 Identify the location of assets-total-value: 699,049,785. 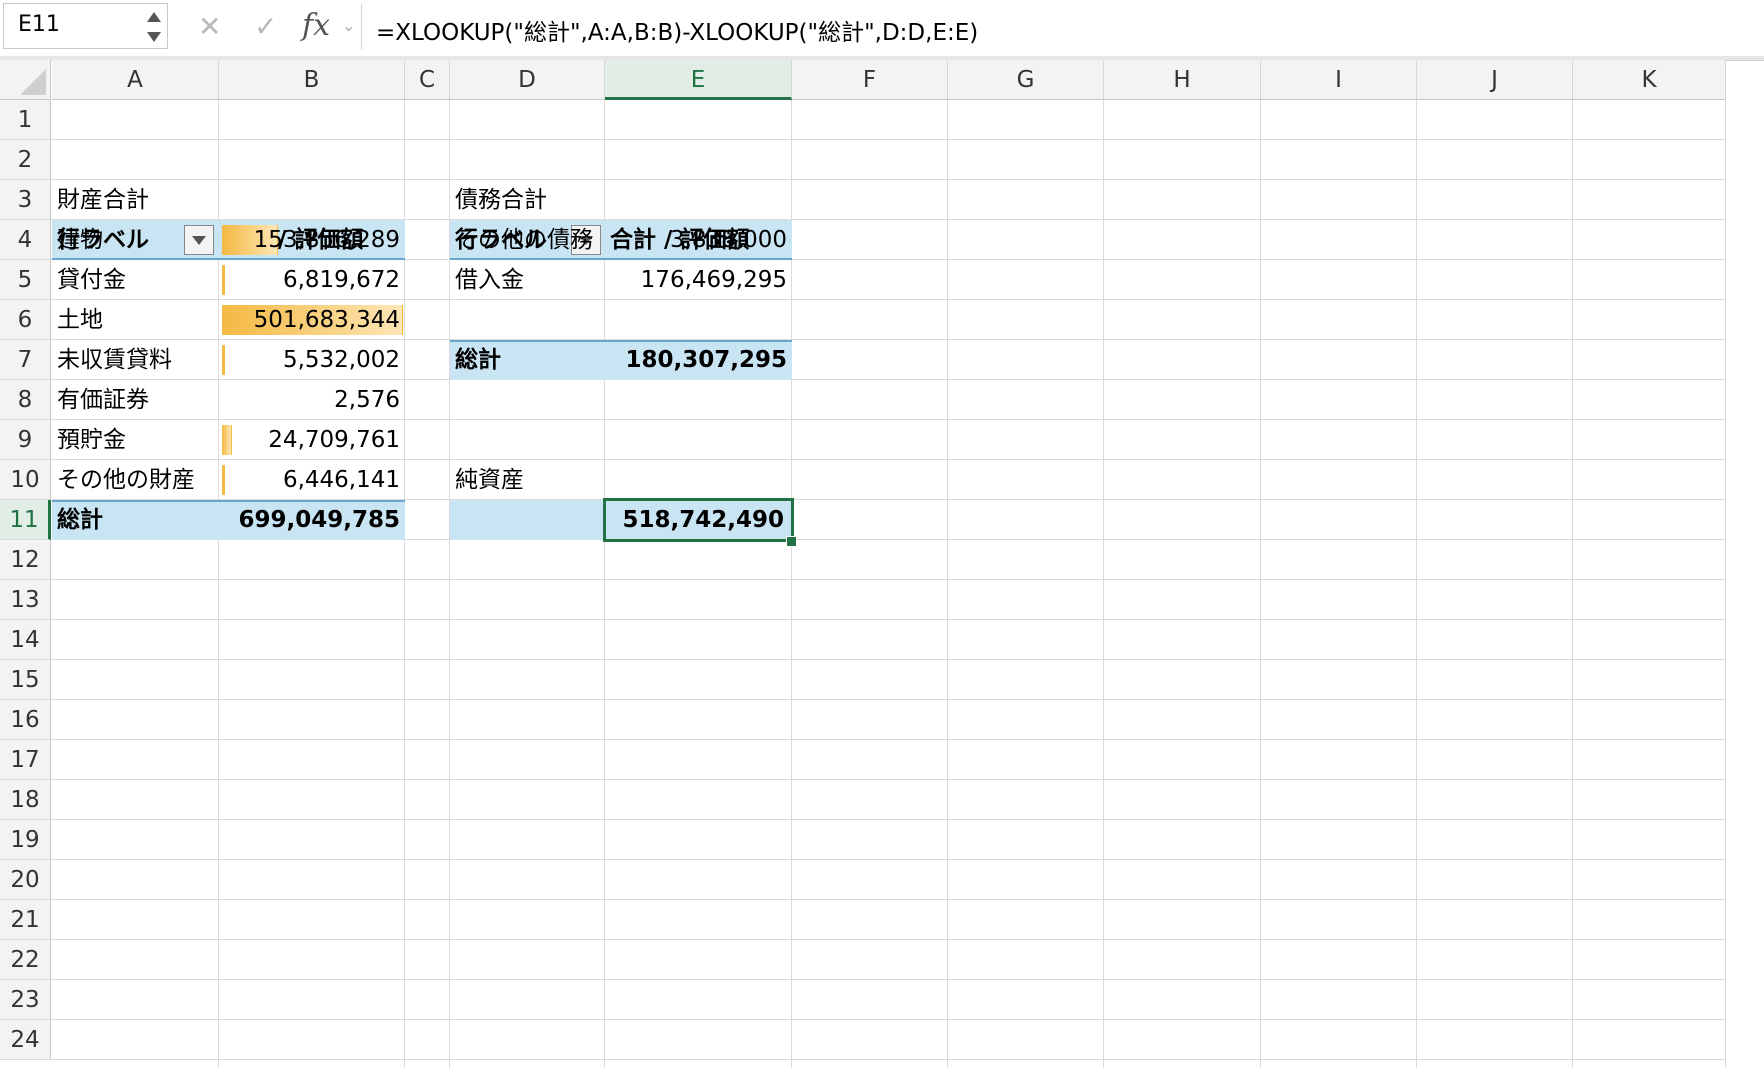
(312, 520).